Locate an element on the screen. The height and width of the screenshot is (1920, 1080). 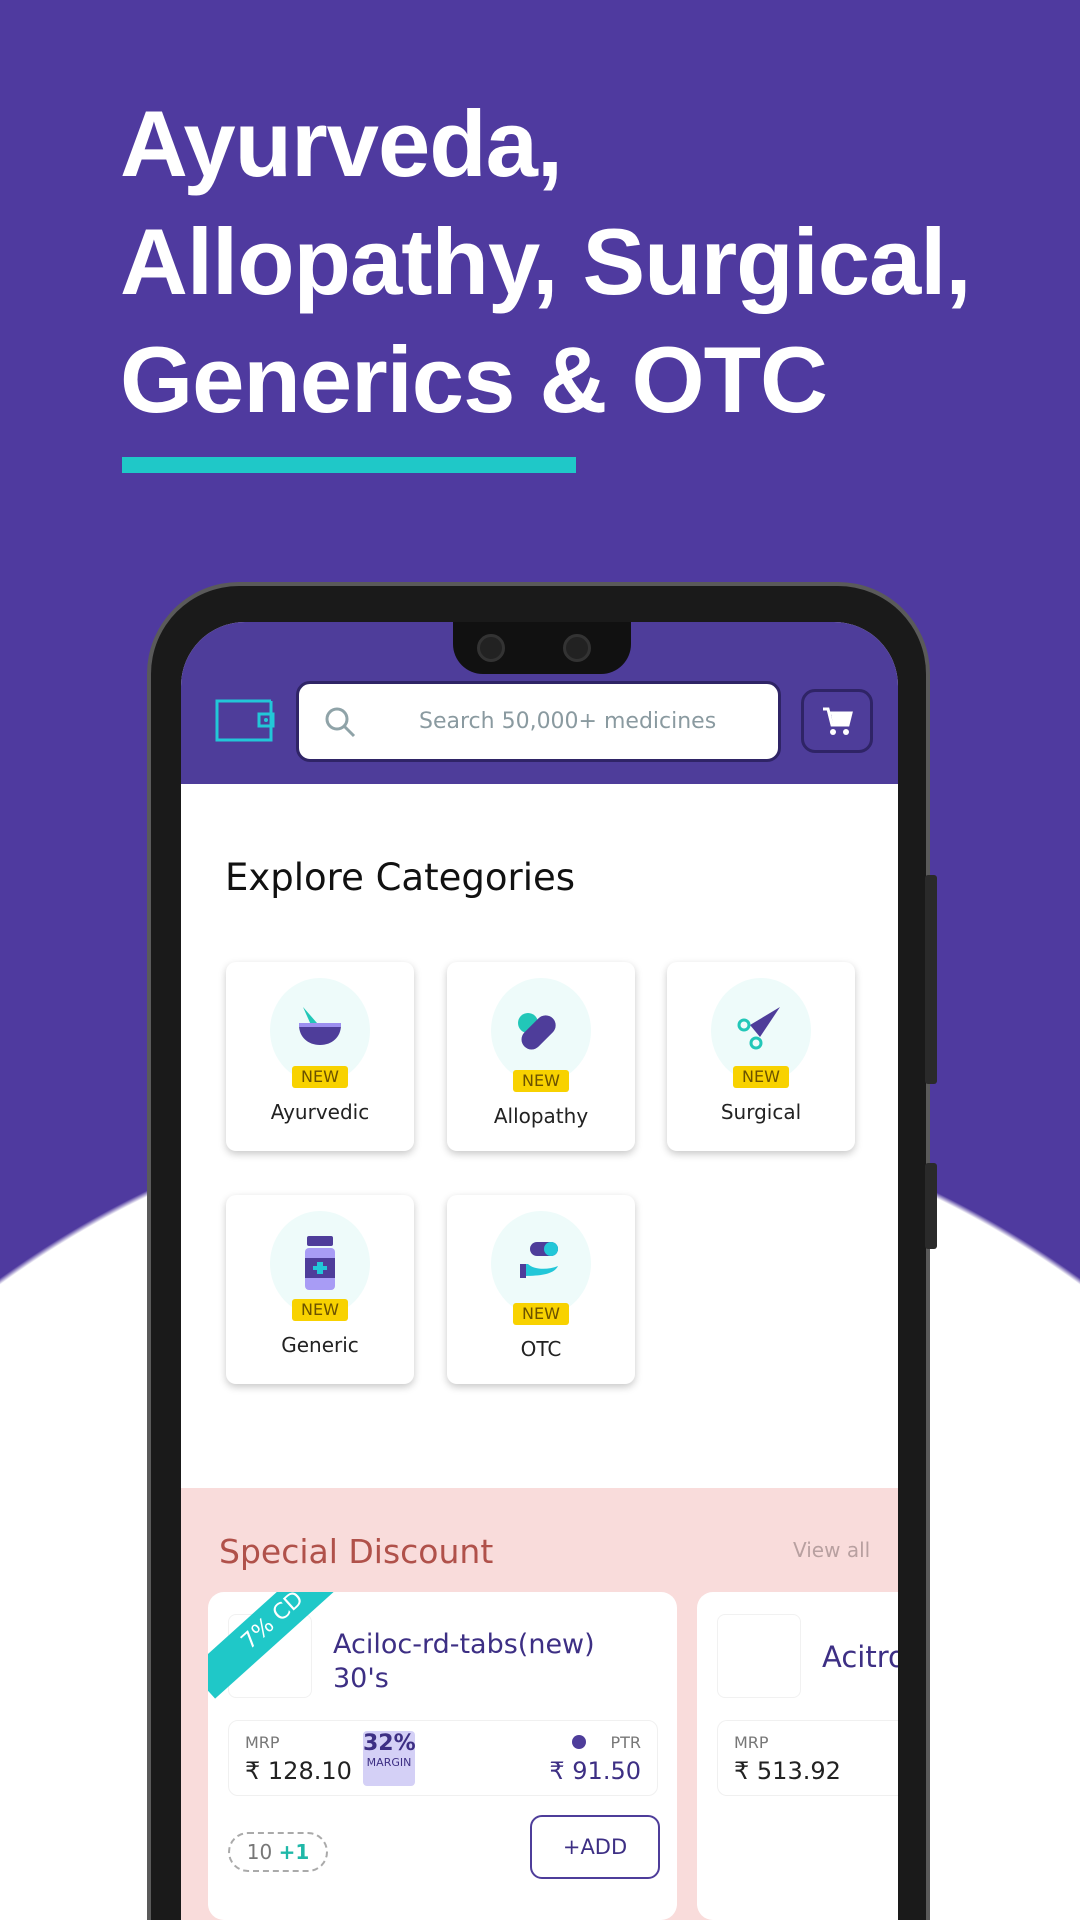
price-box: MRP ₹ 128.10 32% MARGIN PTR ₹ 91.50 is located at coordinates (443, 1758).